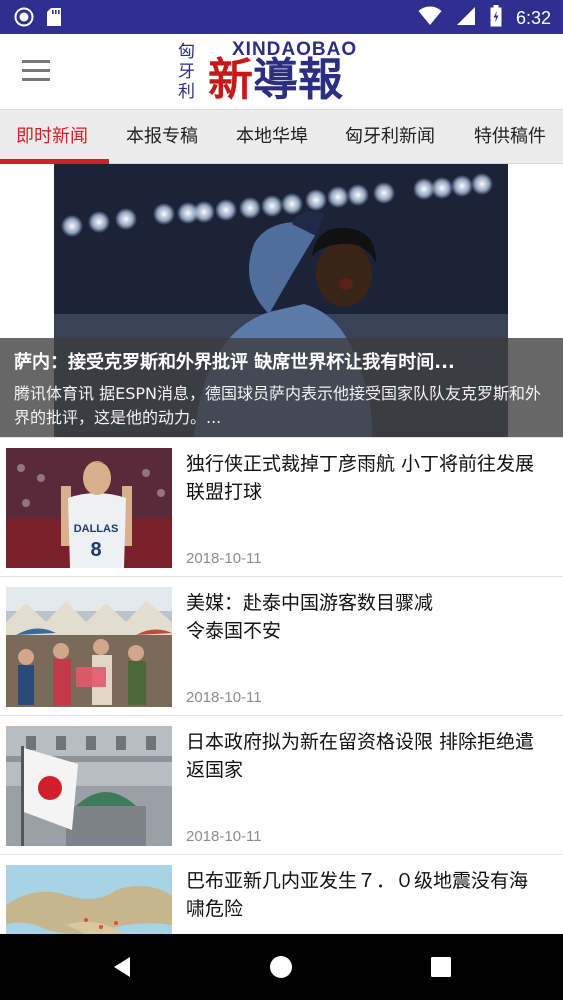  I want to click on tab-special-articles: 特供稿件, so click(510, 137).